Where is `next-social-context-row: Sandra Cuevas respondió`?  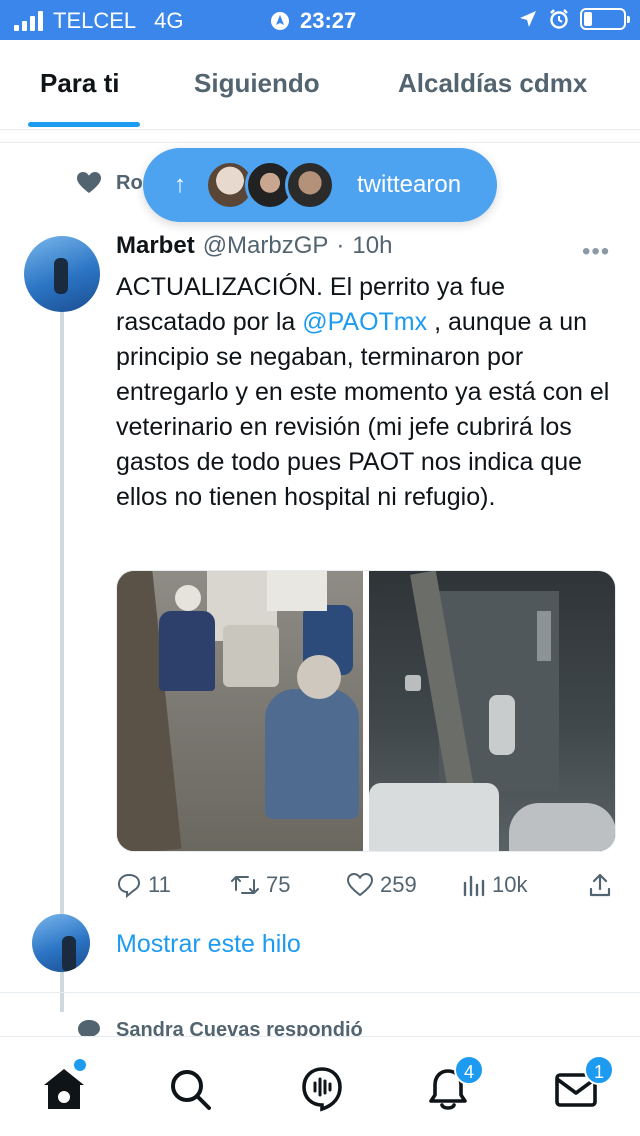
next-social-context-row: Sandra Cuevas respondió is located at coordinates (219, 1027).